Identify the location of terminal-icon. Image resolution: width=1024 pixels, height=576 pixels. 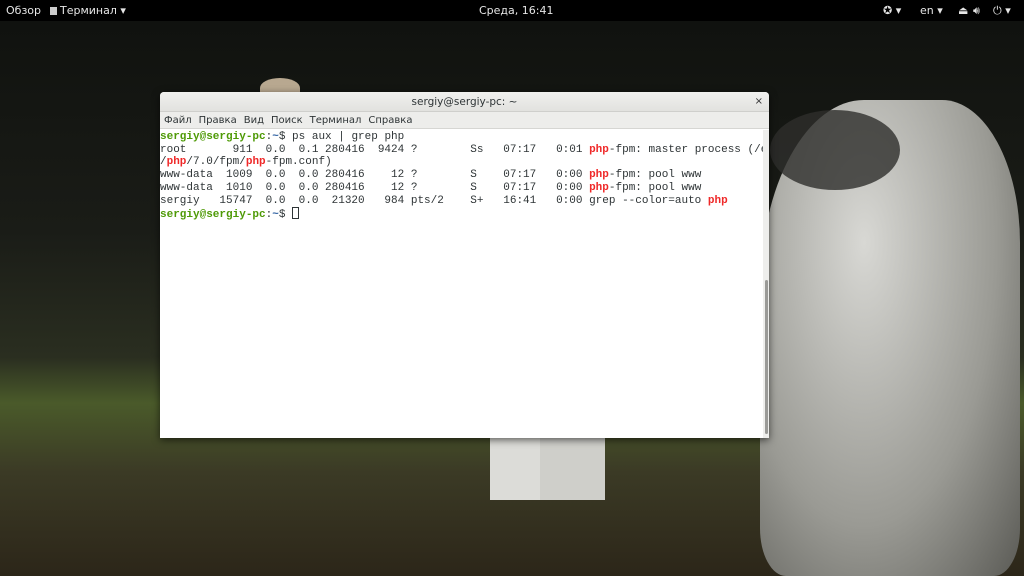
(53, 11).